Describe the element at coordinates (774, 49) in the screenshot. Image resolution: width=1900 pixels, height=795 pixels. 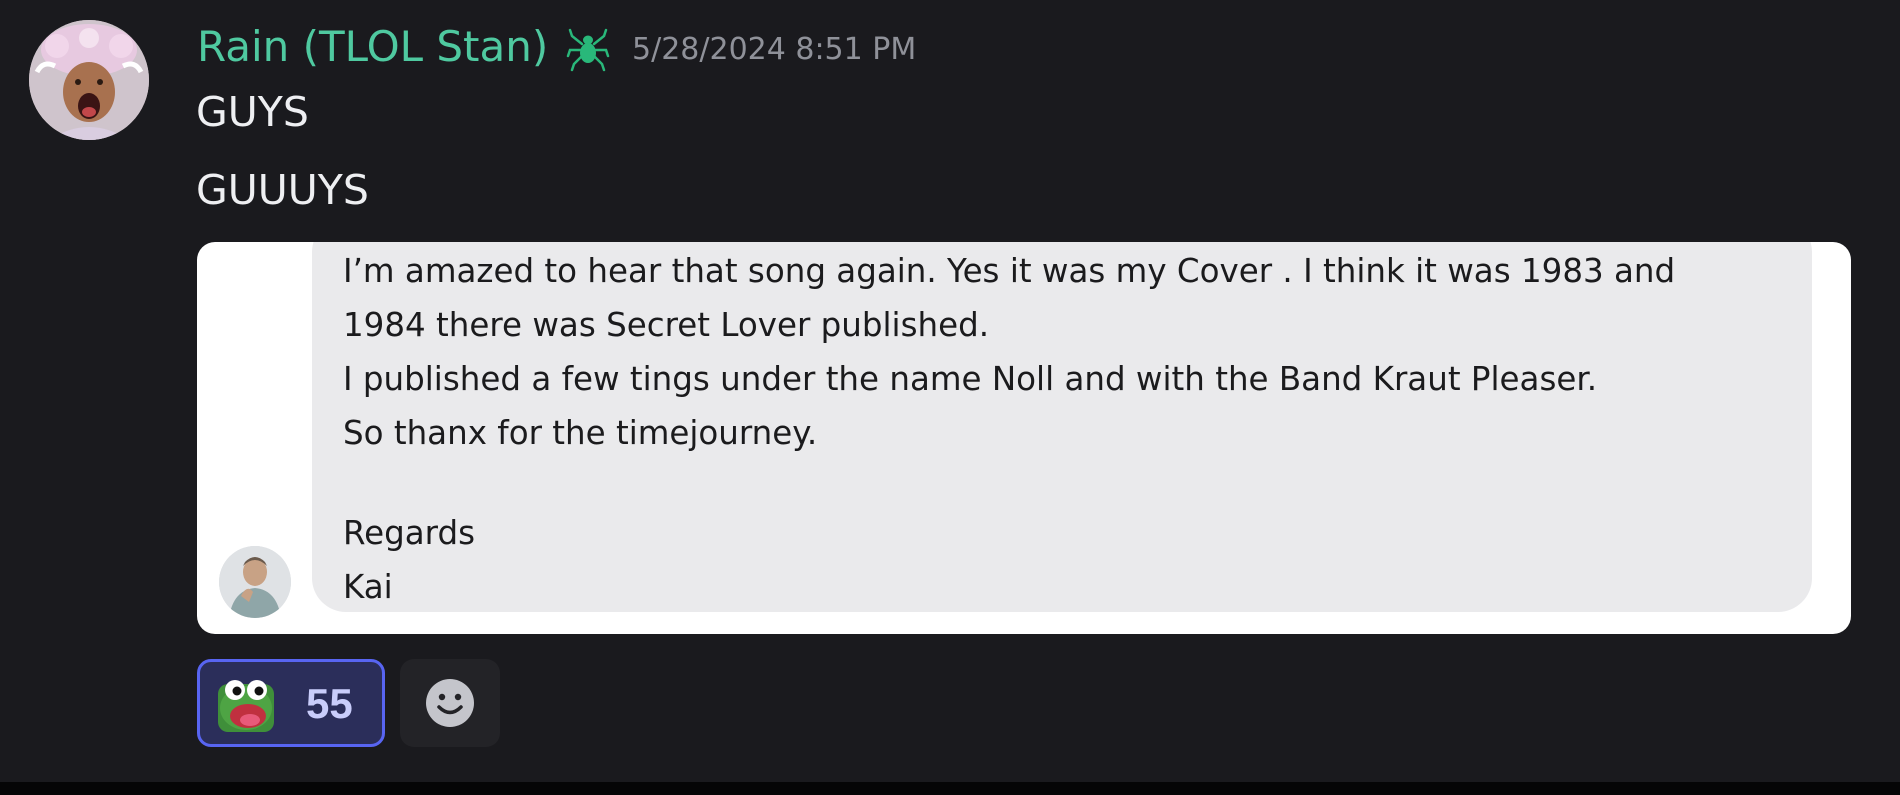
I see `message-timestamp: 5/28/2024 8:51 PM` at that location.